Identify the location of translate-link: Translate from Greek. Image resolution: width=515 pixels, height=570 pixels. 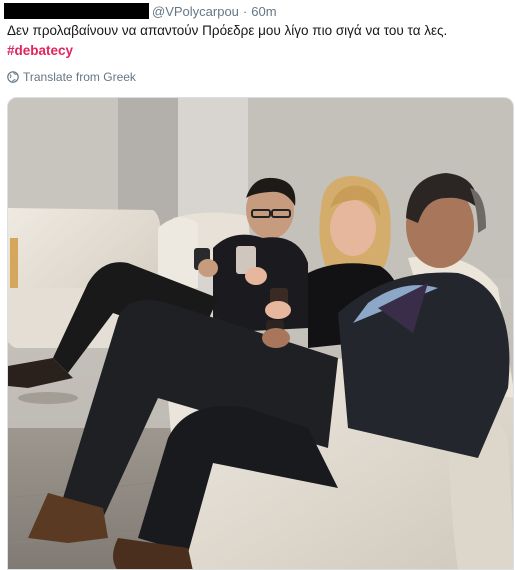
(71, 77).